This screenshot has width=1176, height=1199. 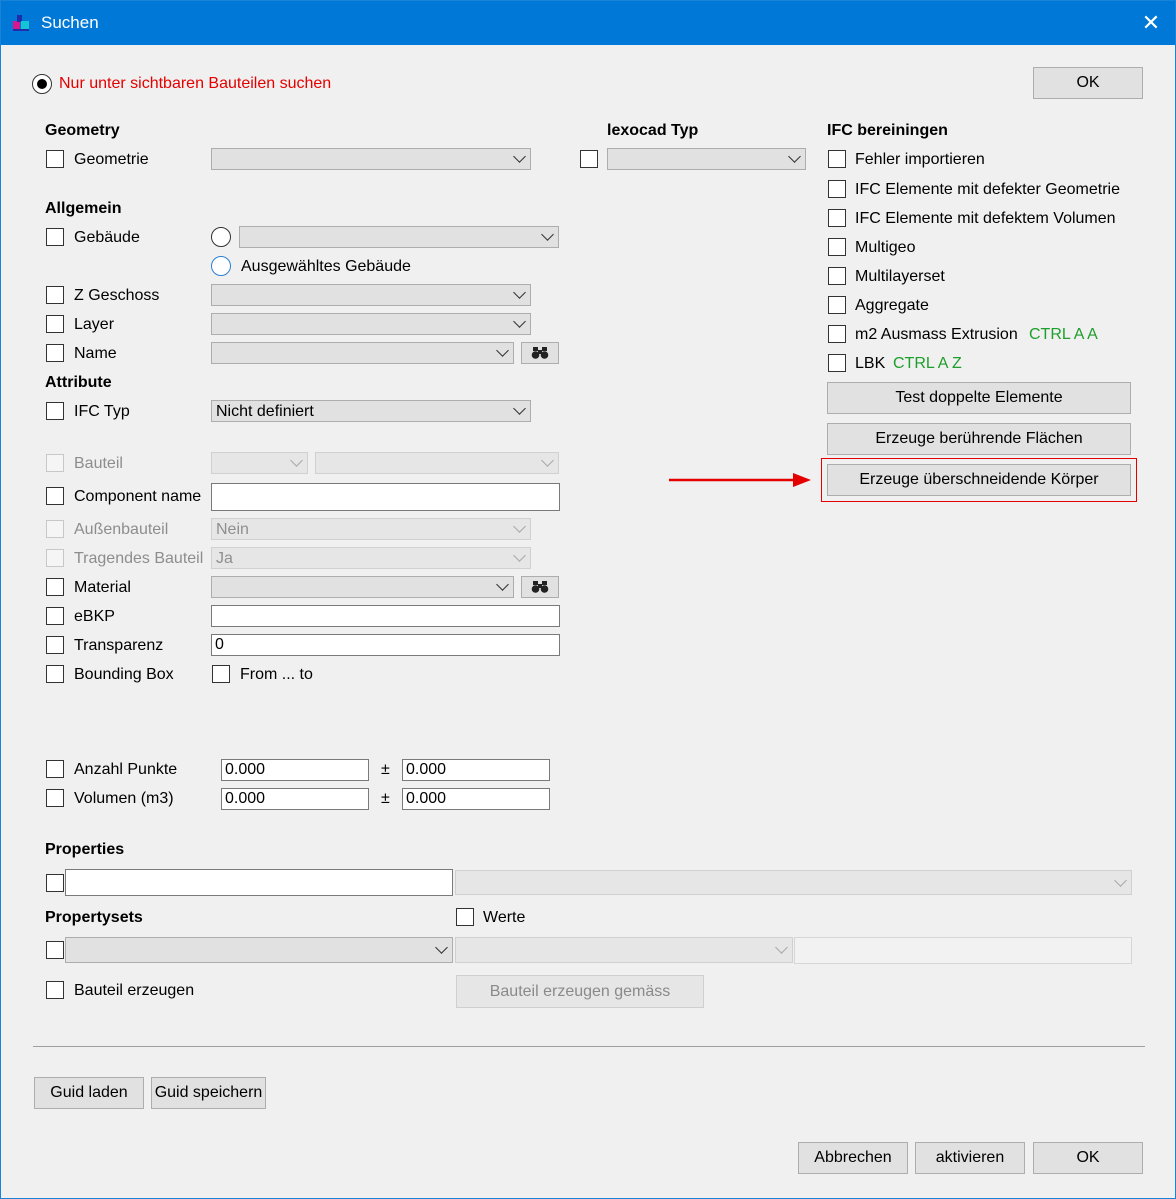 I want to click on tragendes-combo: Ja, so click(x=371, y=558).